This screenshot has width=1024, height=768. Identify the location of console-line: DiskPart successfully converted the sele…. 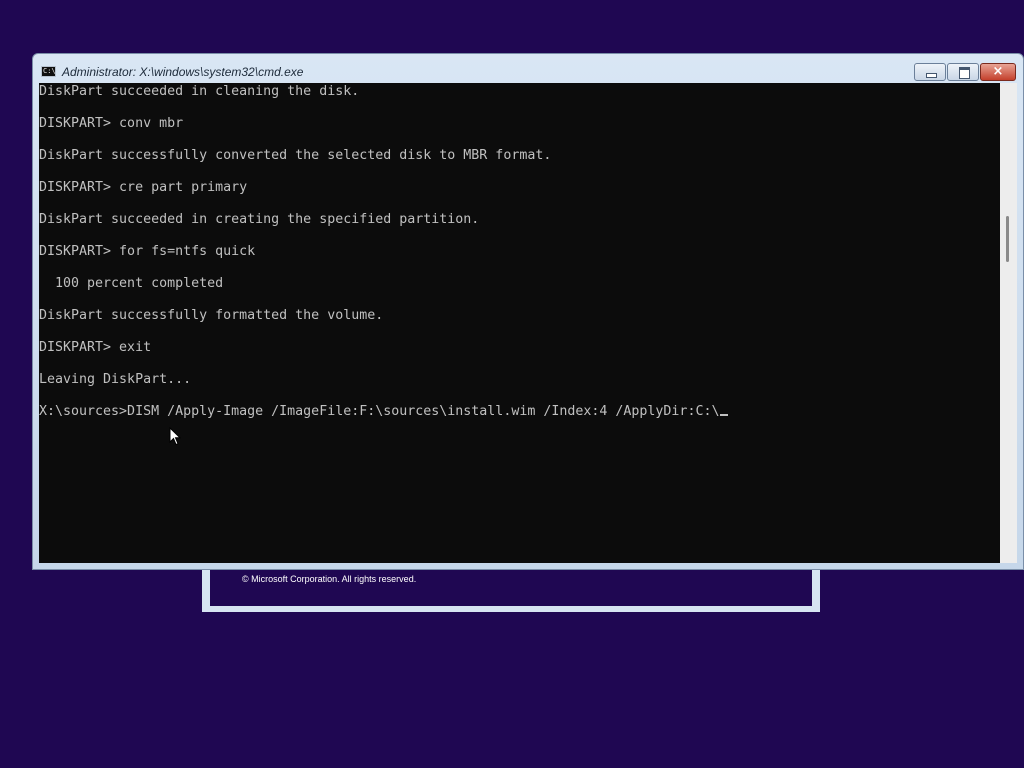
(295, 155).